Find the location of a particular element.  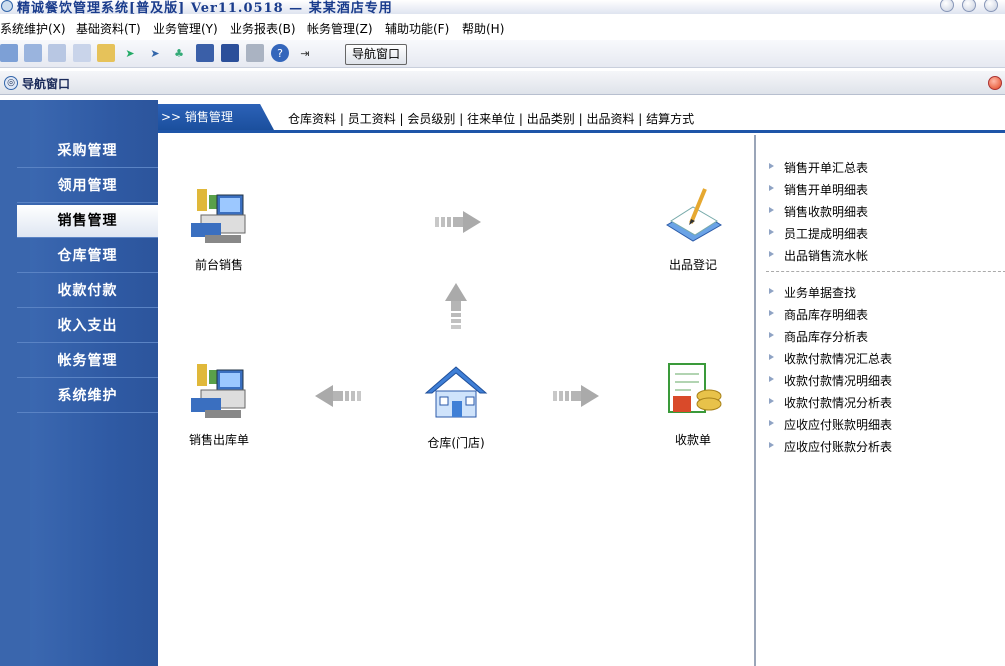

nav-window-button: 导航窗口 is located at coordinates (376, 54).